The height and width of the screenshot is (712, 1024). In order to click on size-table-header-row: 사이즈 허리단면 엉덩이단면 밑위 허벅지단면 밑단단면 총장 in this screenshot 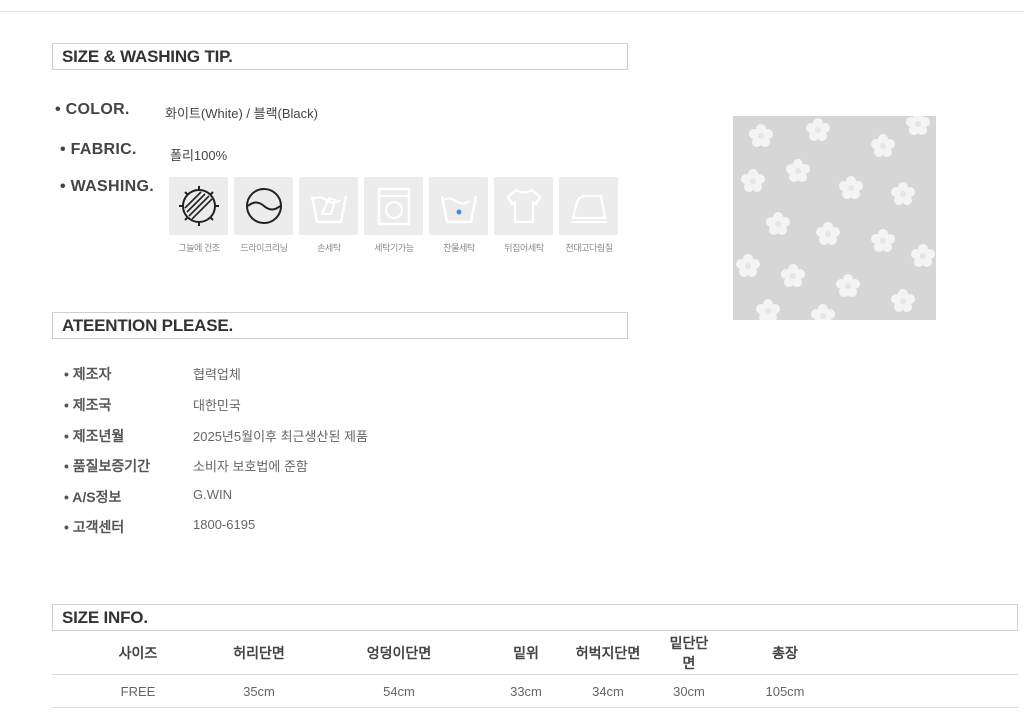, I will do `click(535, 653)`.